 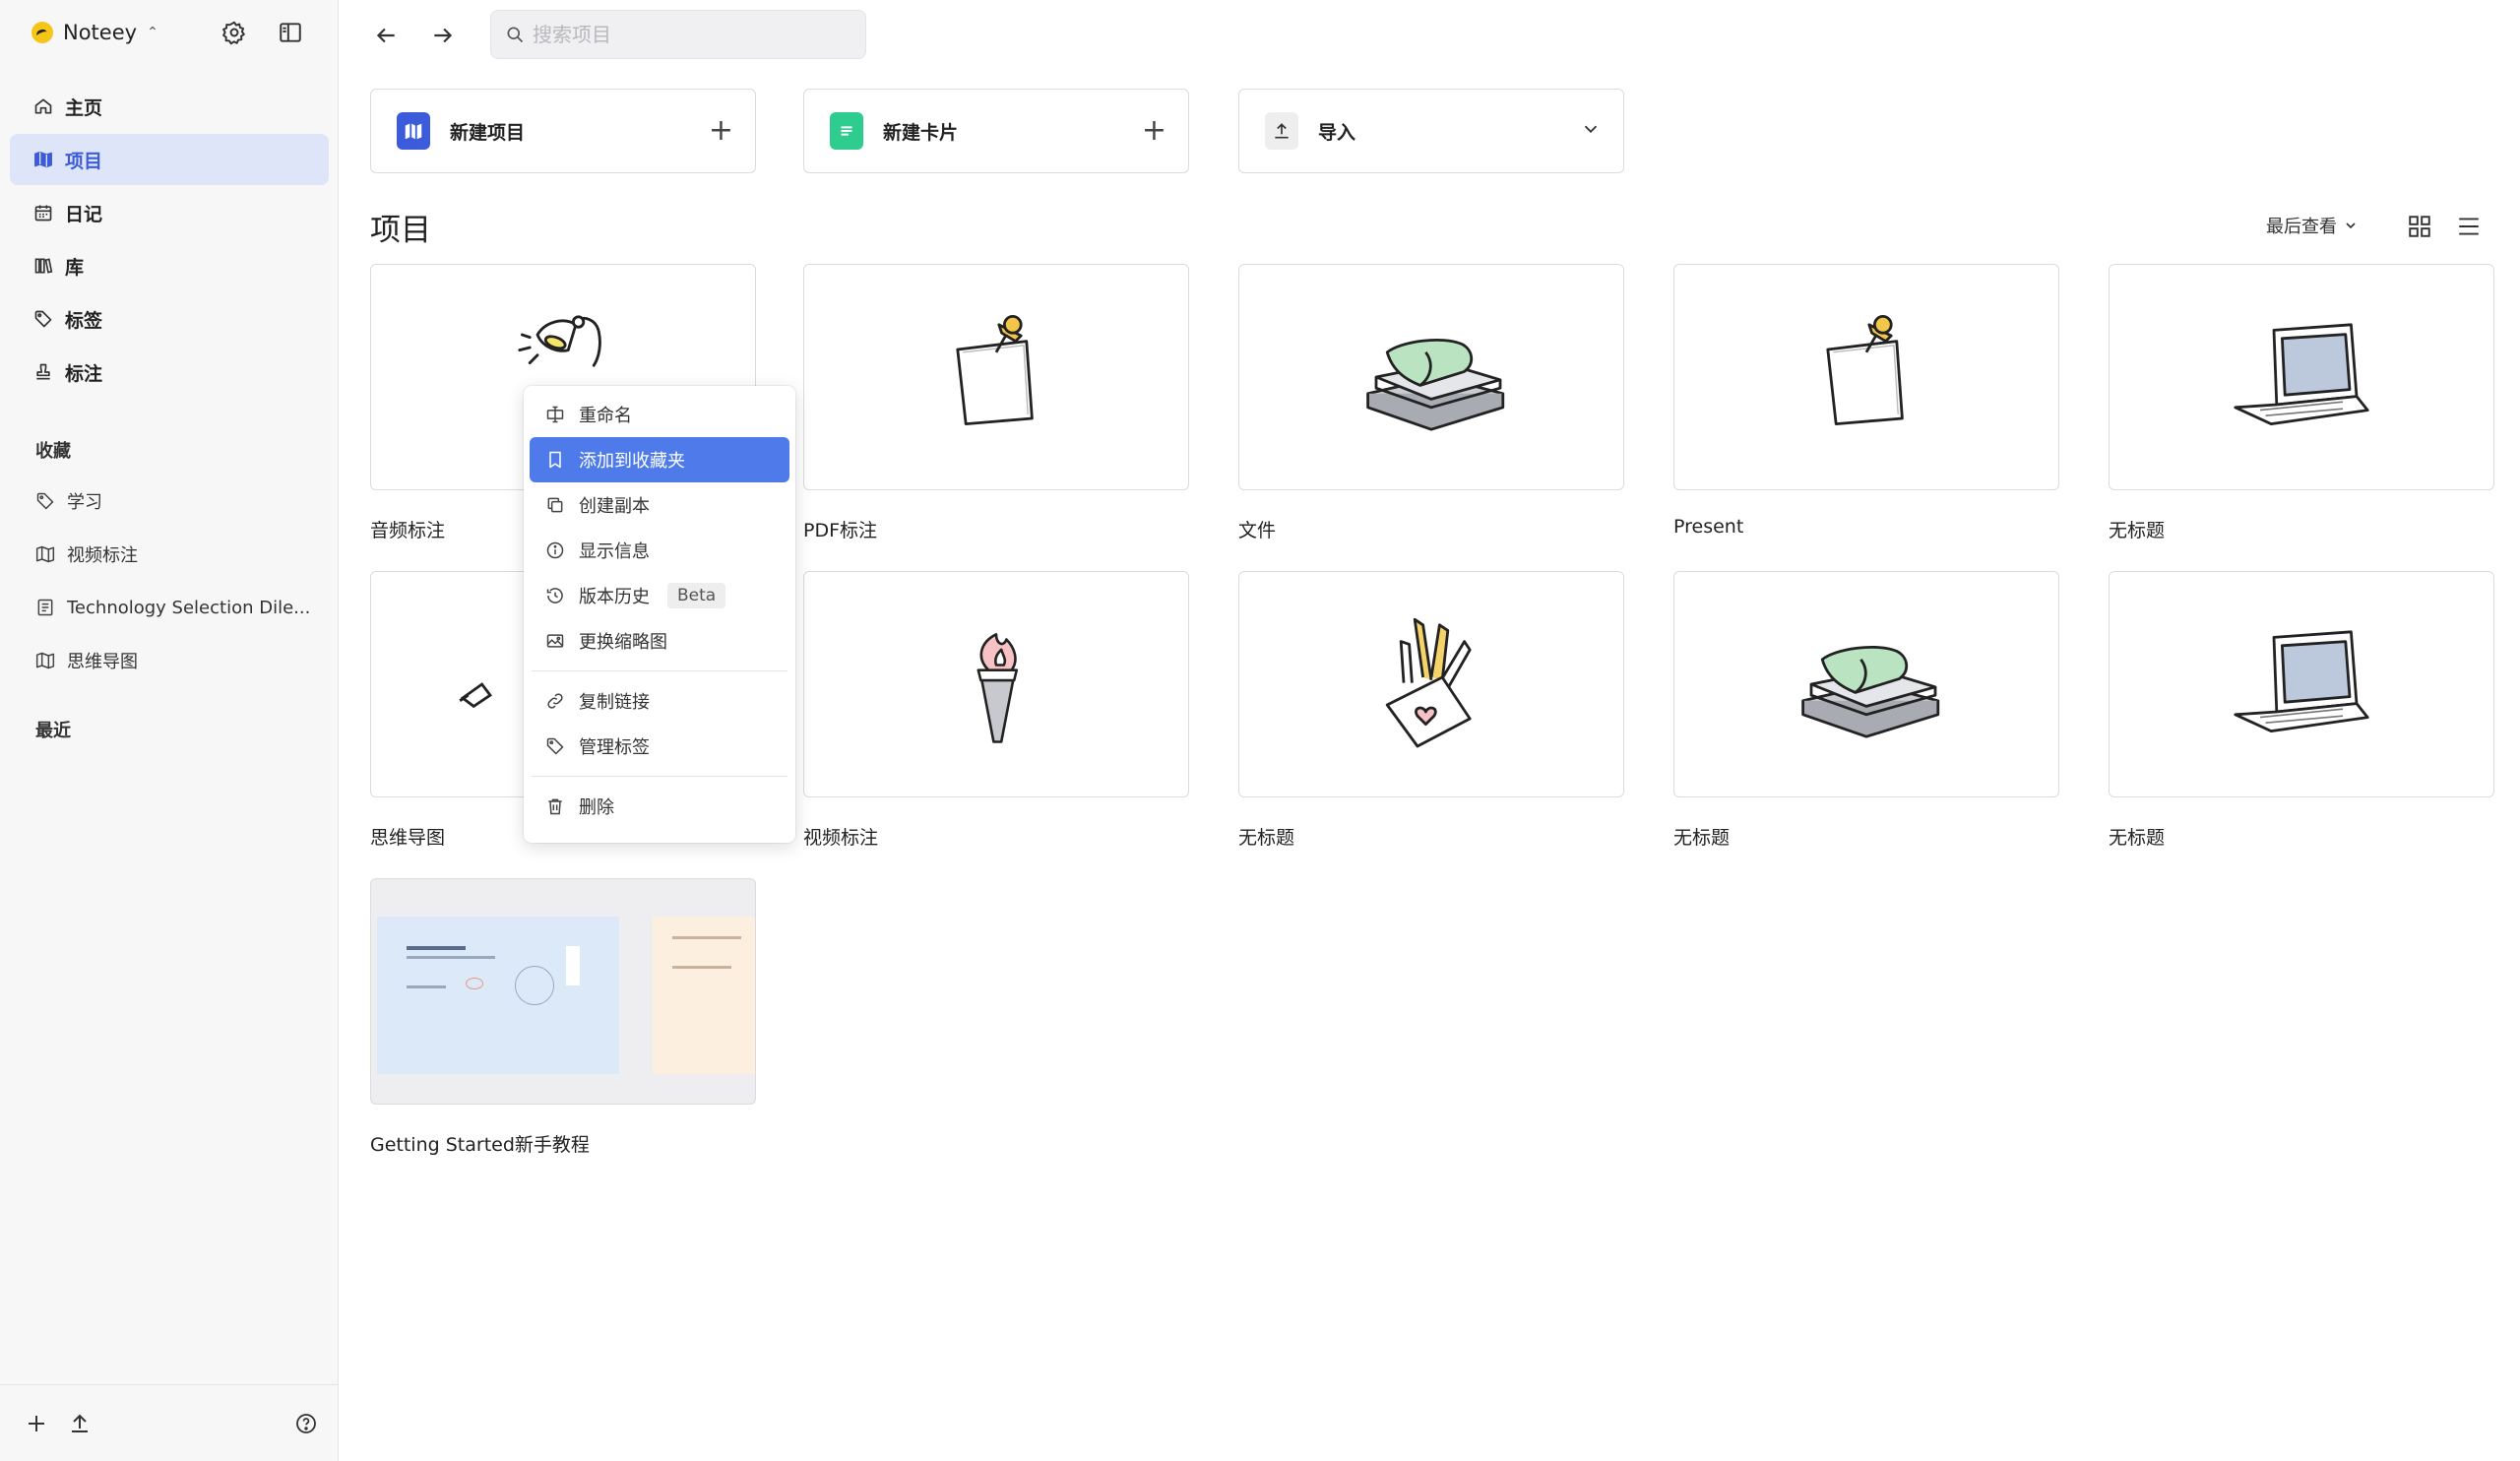 What do you see at coordinates (659, 701) in the screenshot?
I see `menu-item-copy-link: 复制链接` at bounding box center [659, 701].